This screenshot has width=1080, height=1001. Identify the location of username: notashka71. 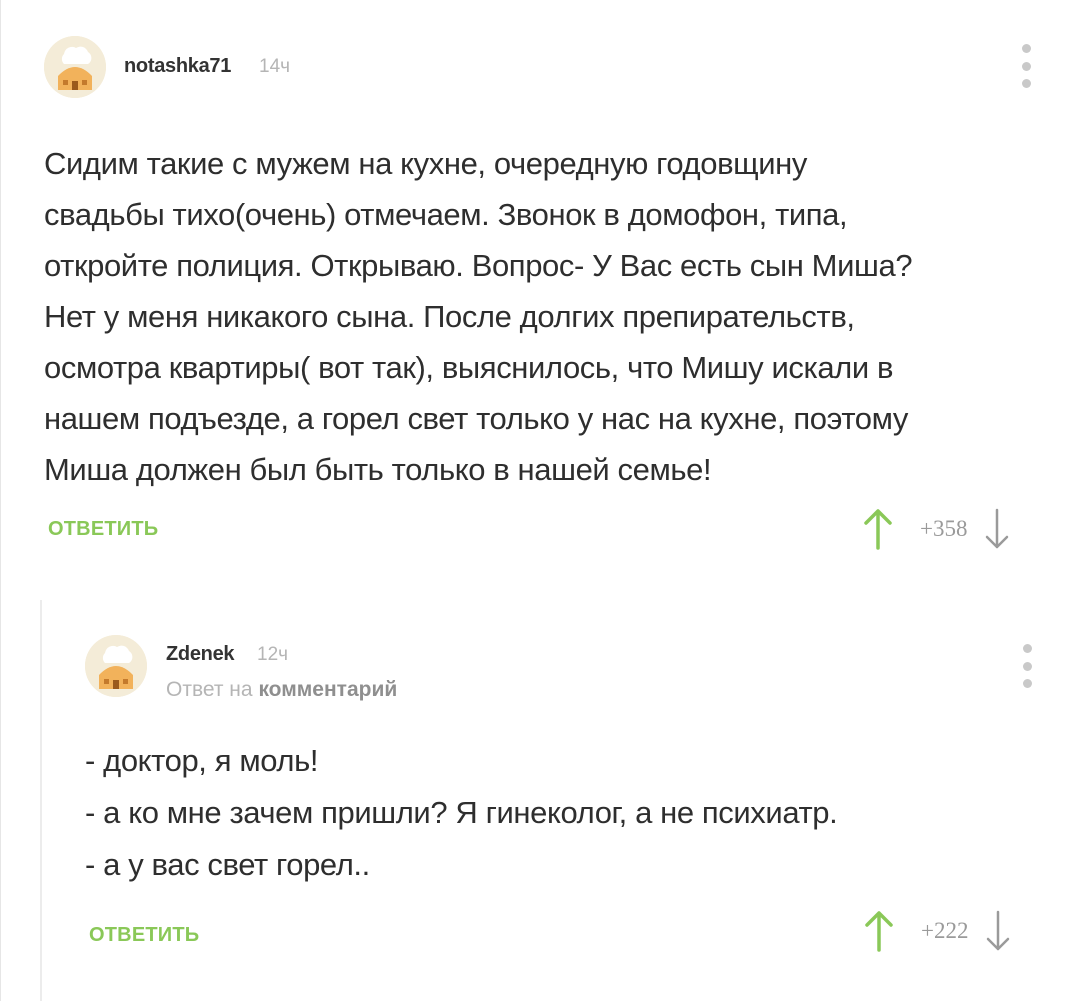
(177, 66).